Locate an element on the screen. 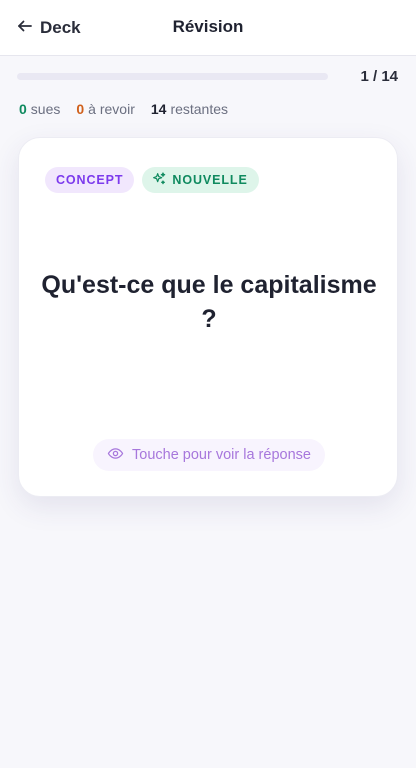  stat-known-count: 0 is located at coordinates (23, 109).